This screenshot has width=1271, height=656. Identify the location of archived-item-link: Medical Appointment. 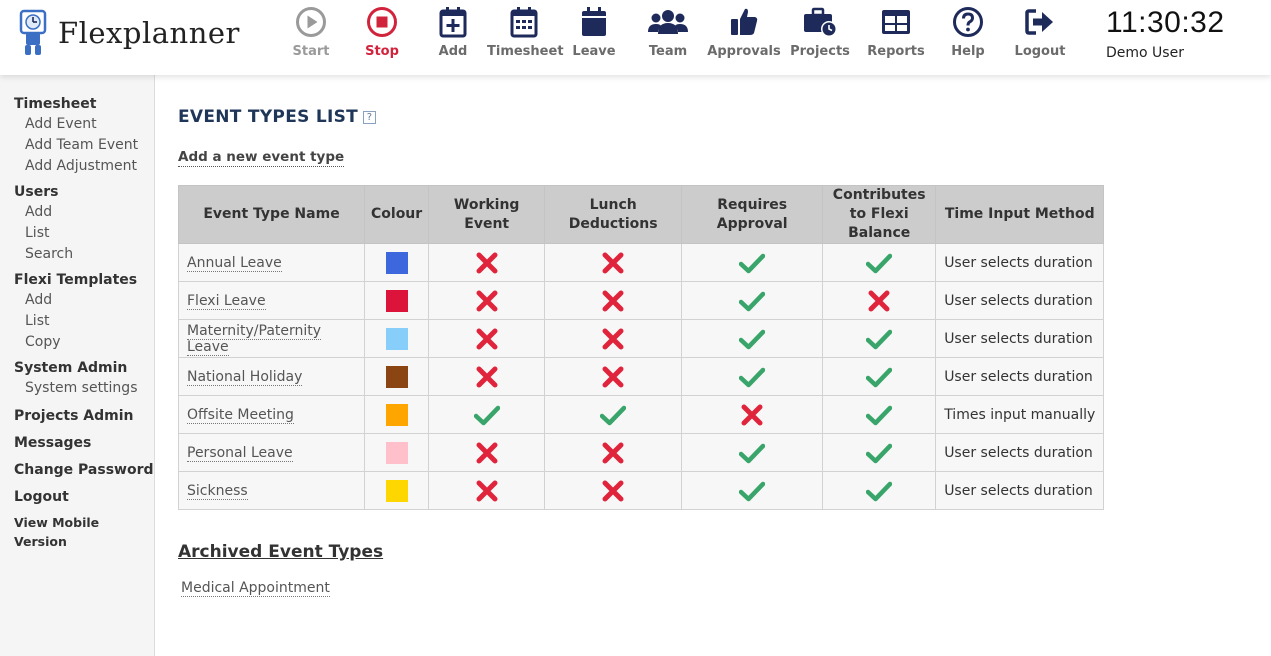
(255, 588).